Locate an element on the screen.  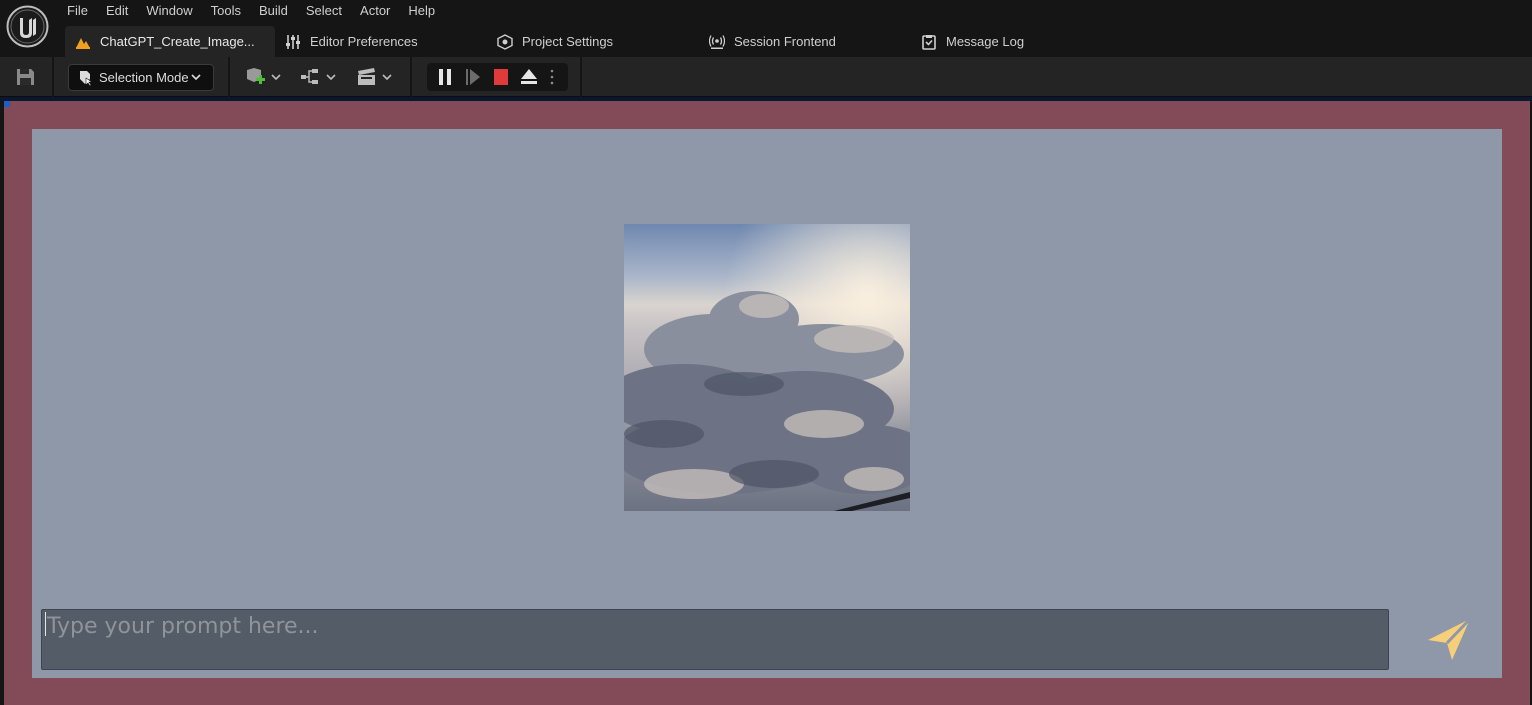
unreal-logo-icon is located at coordinates (27, 26).